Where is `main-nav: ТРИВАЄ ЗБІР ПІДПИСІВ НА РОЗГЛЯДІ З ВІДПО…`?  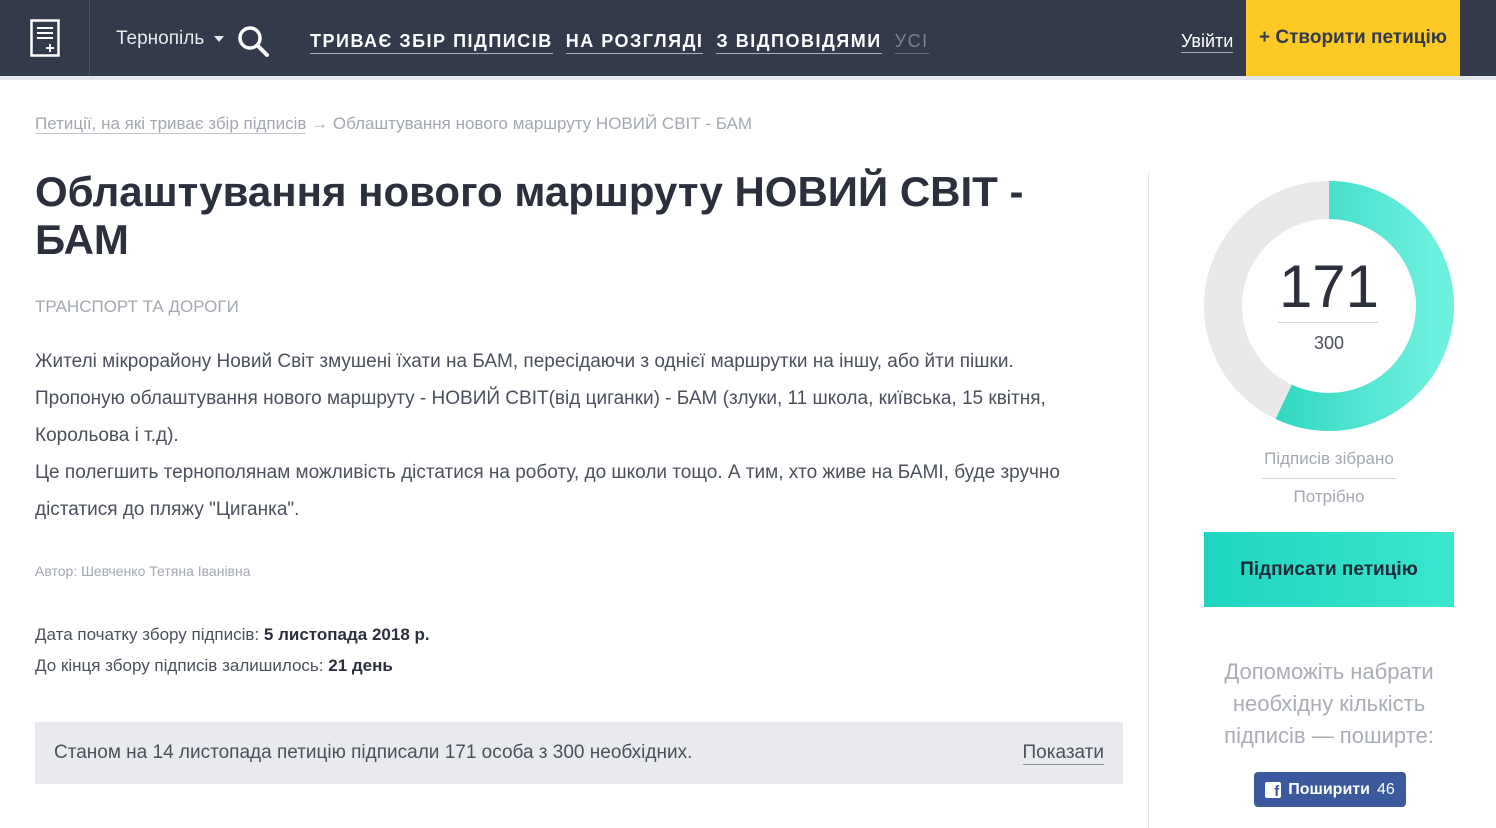 main-nav: ТРИВАЄ ЗБІР ПІДПИСІВ НА РОЗГЛЯДІ З ВІДПО… is located at coordinates (619, 42).